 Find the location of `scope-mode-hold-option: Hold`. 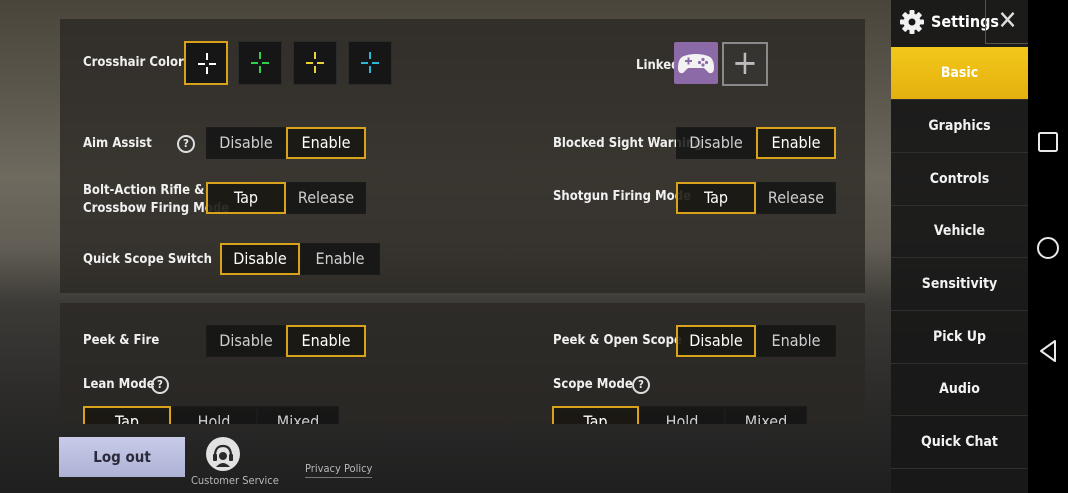

scope-mode-hold-option: Hold is located at coordinates (682, 415).